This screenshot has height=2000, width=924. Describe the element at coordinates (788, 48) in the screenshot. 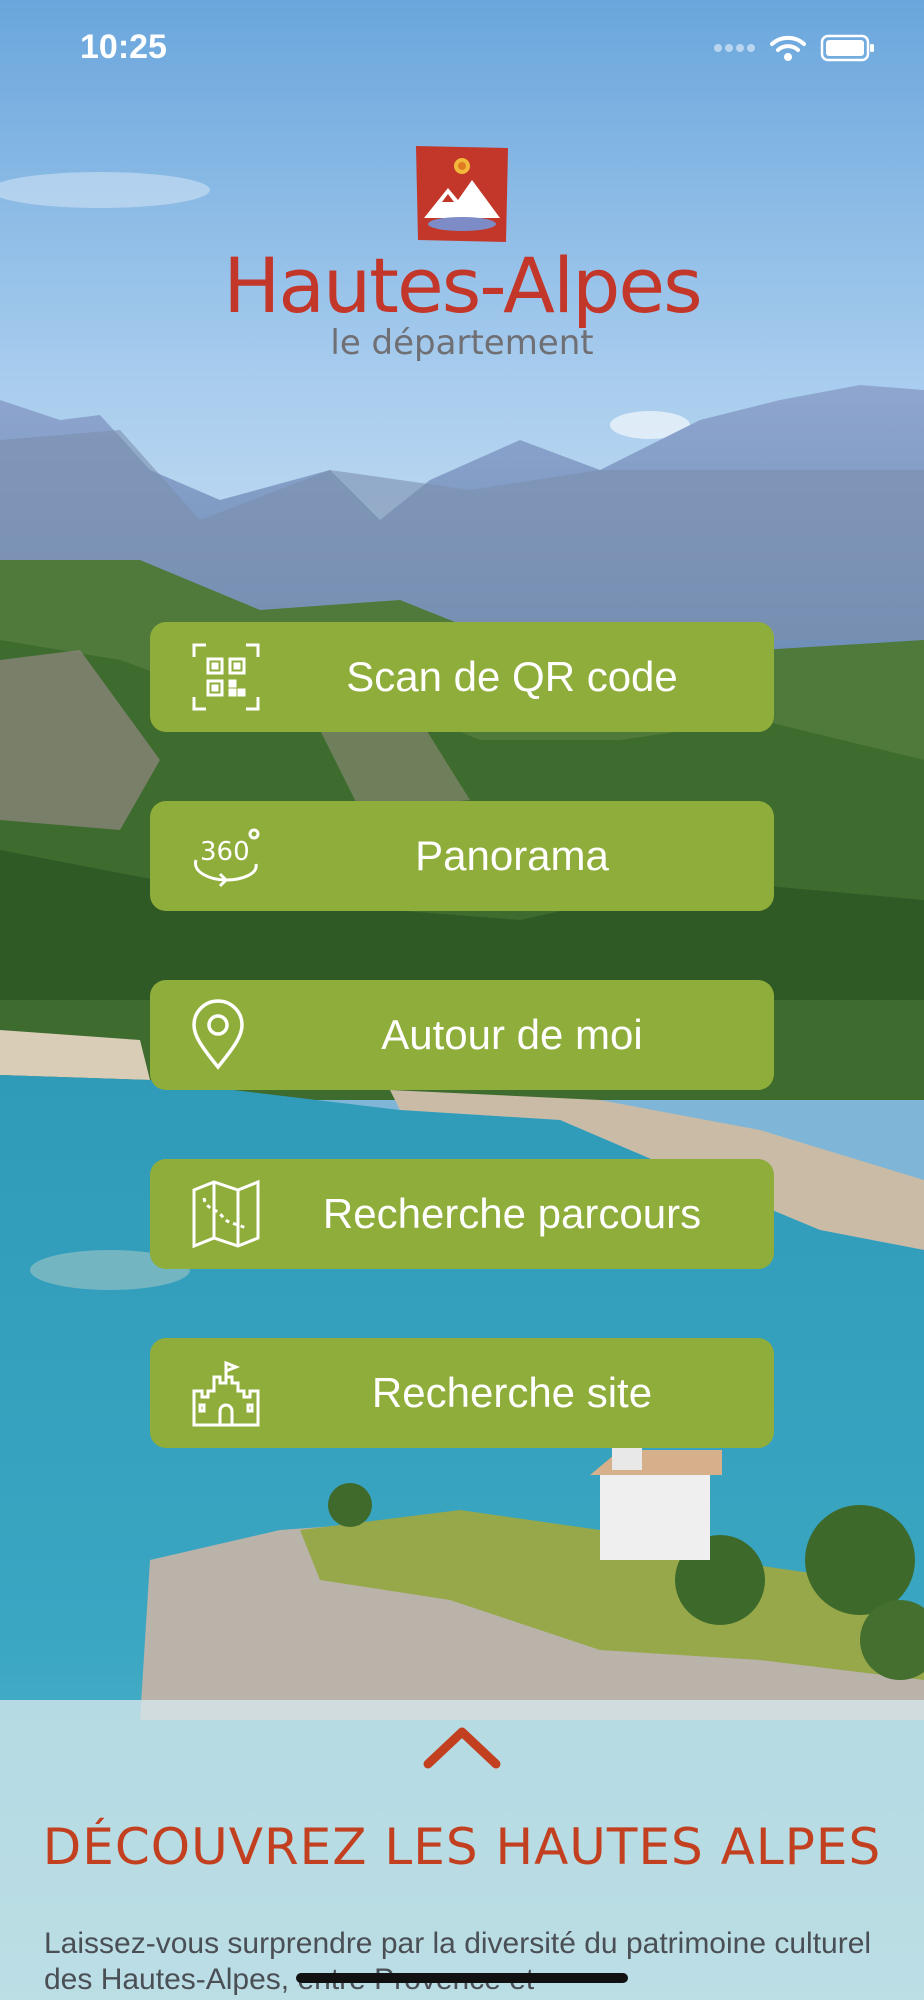

I see `wifi-icon` at that location.